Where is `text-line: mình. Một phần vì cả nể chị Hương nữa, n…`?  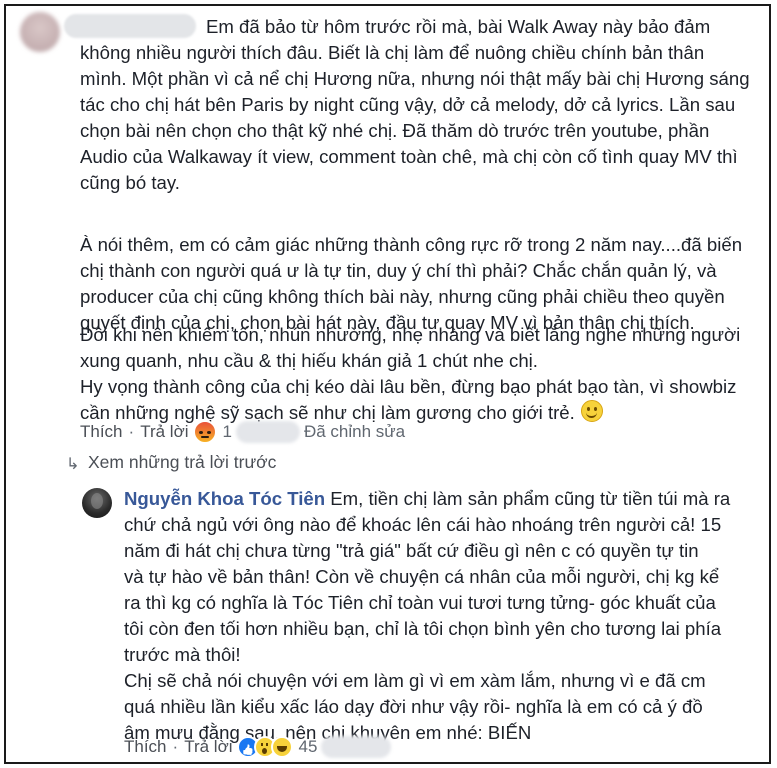
text-line: mình. Một phần vì cả nể chị Hương nữa, n… is located at coordinates (415, 78).